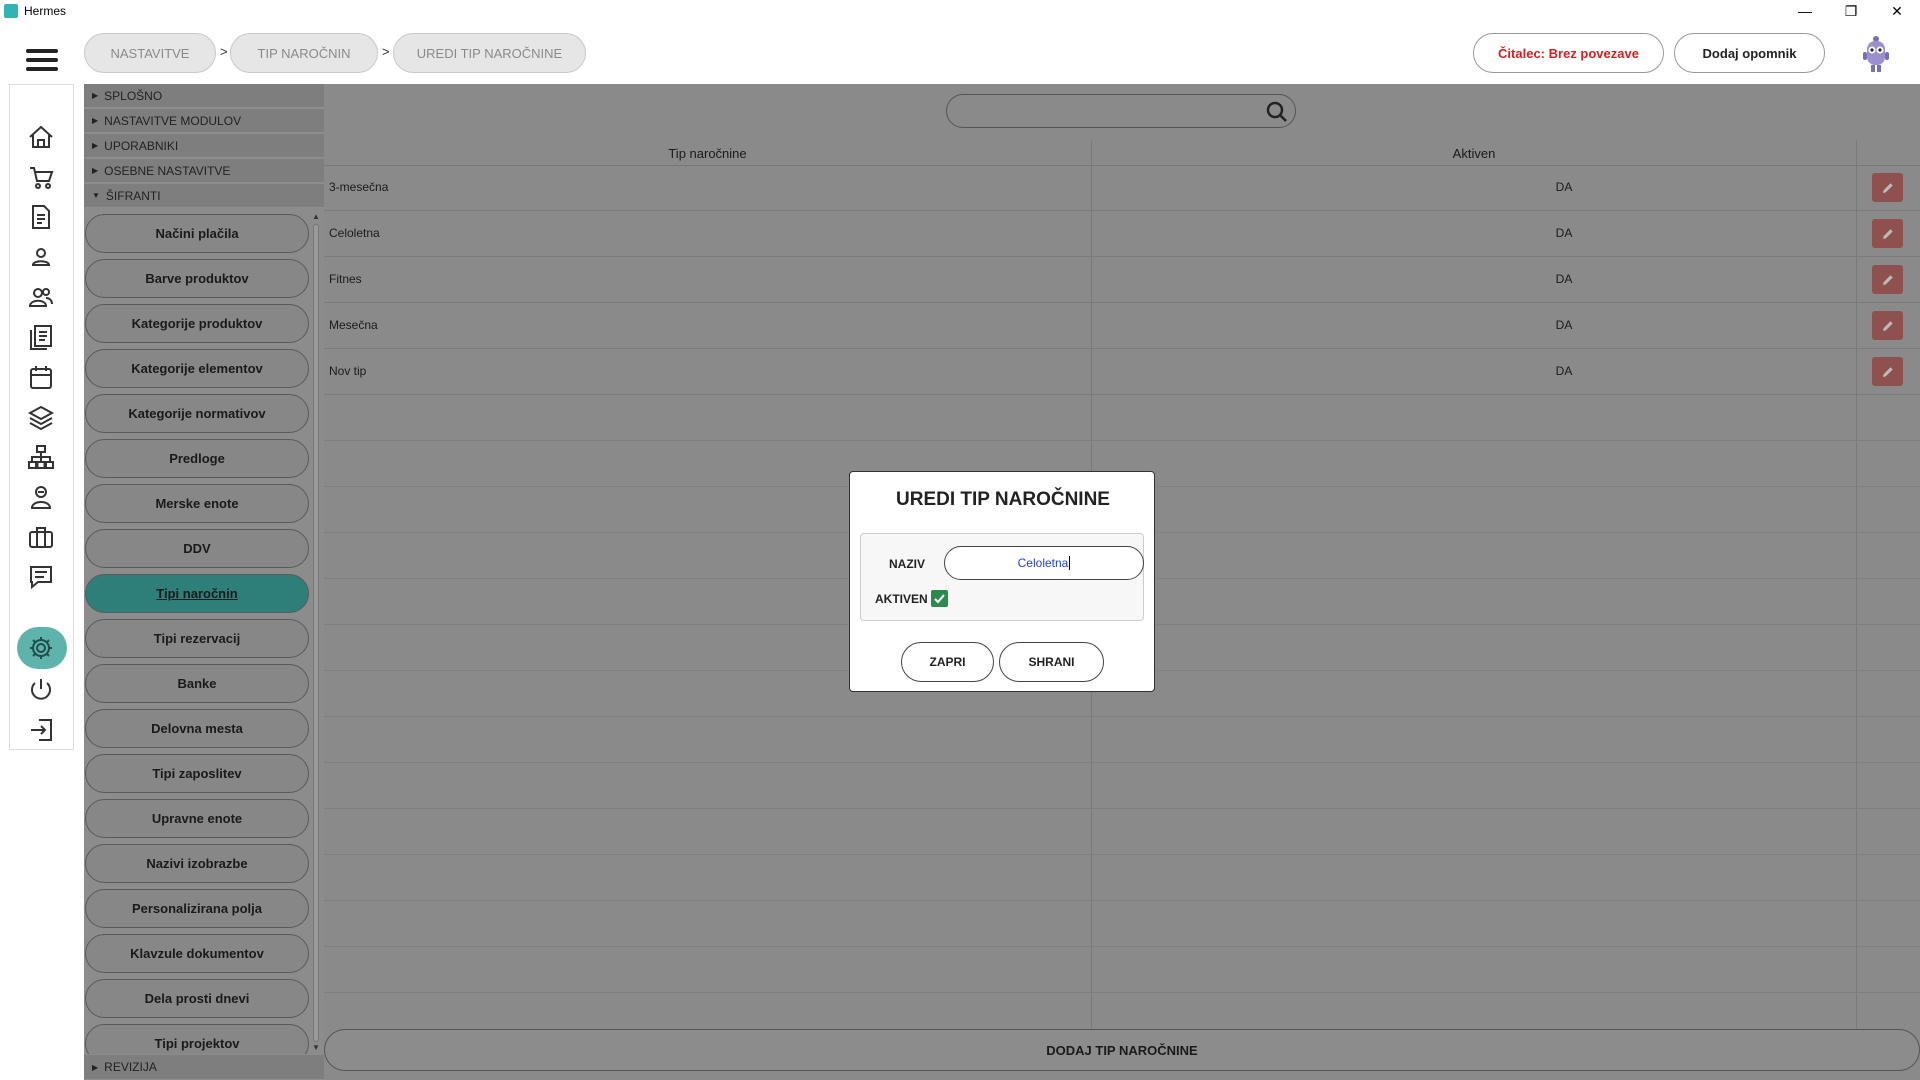  I want to click on breadcrumb-edit-subscription-type: UREDI TIP NAROČNINE, so click(489, 53).